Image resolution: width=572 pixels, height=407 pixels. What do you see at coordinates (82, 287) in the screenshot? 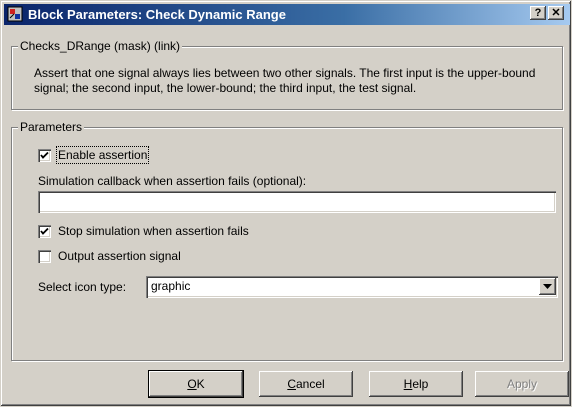
I see `icon-type-label: Select icon type:` at bounding box center [82, 287].